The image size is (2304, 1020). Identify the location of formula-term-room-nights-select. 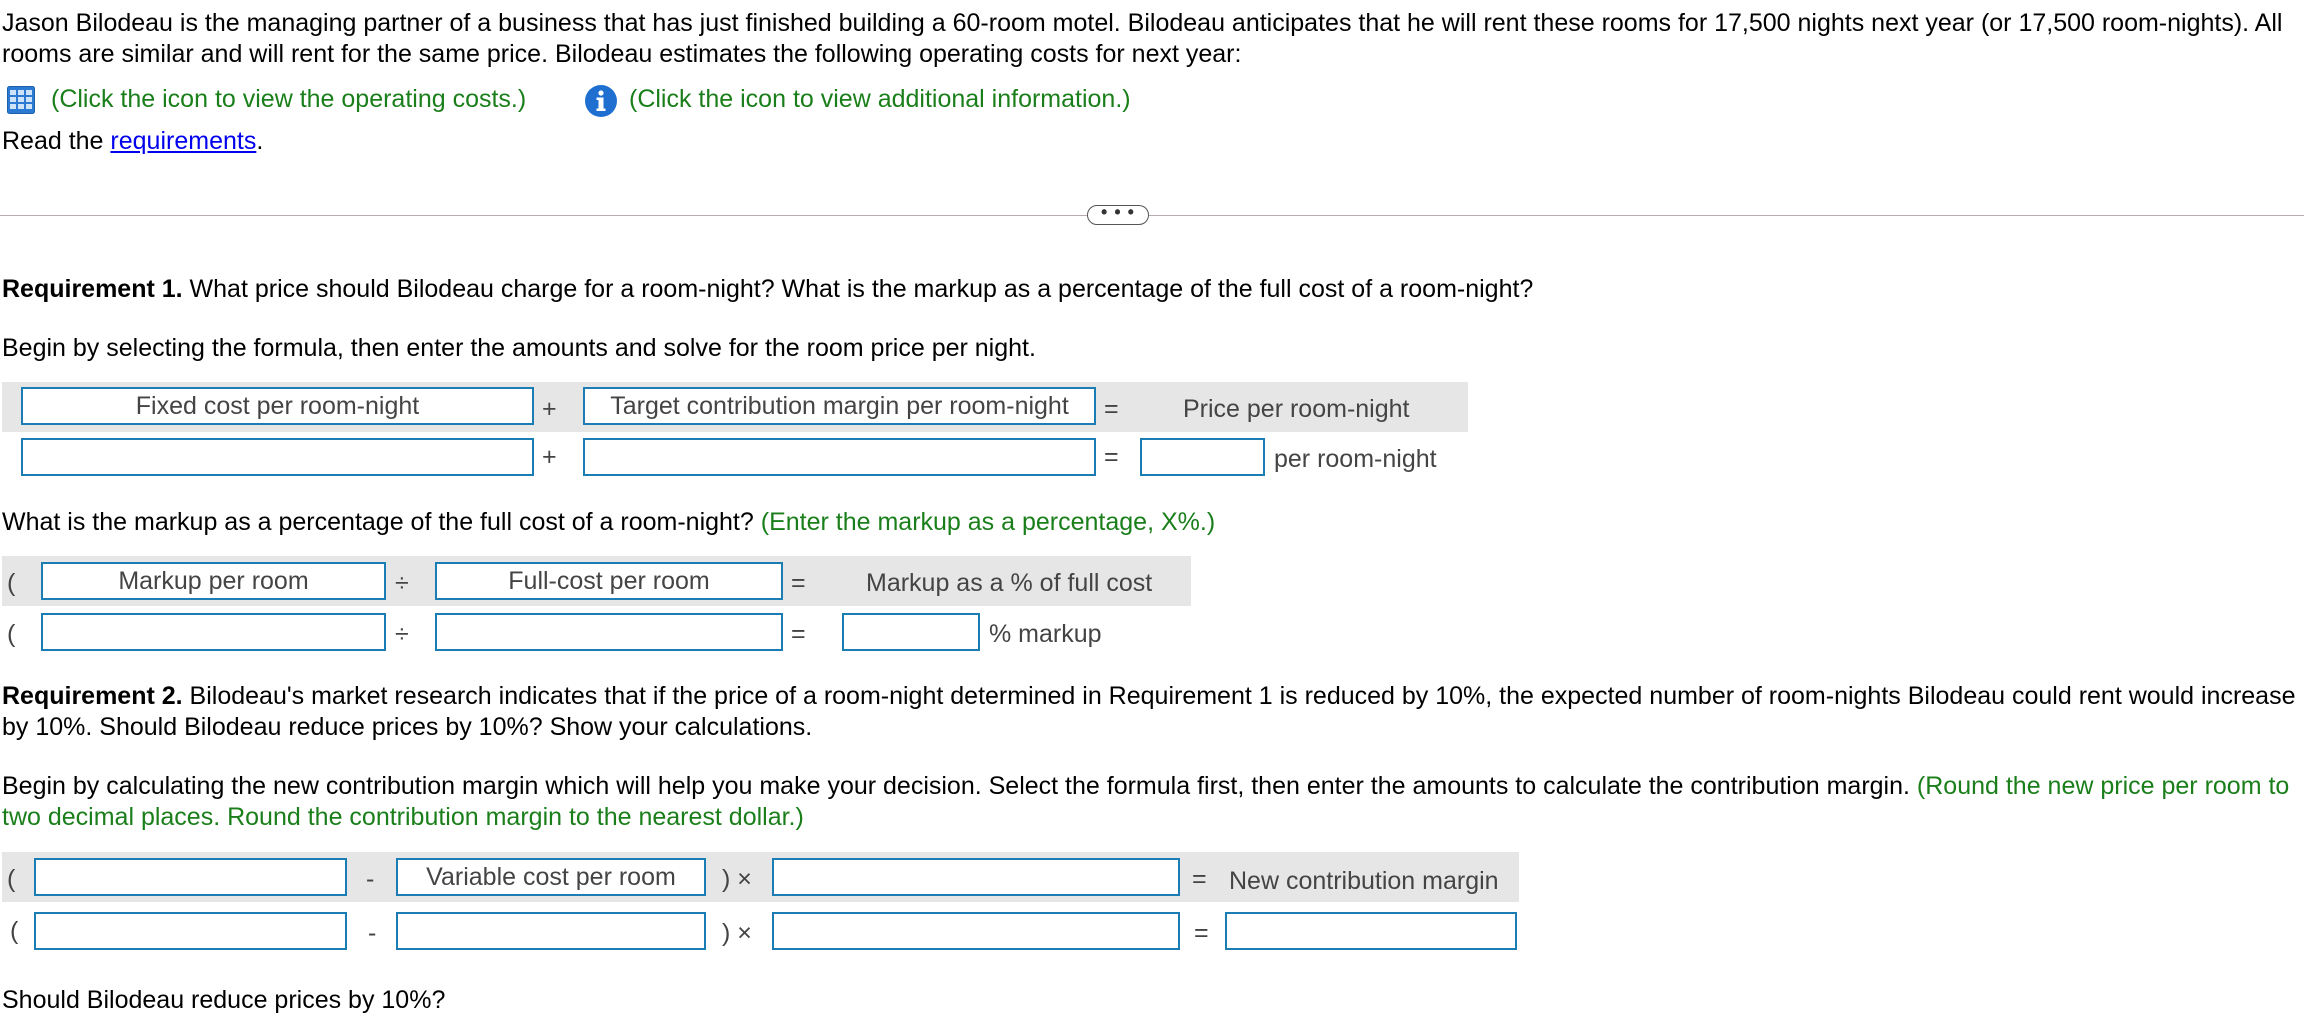
(976, 877).